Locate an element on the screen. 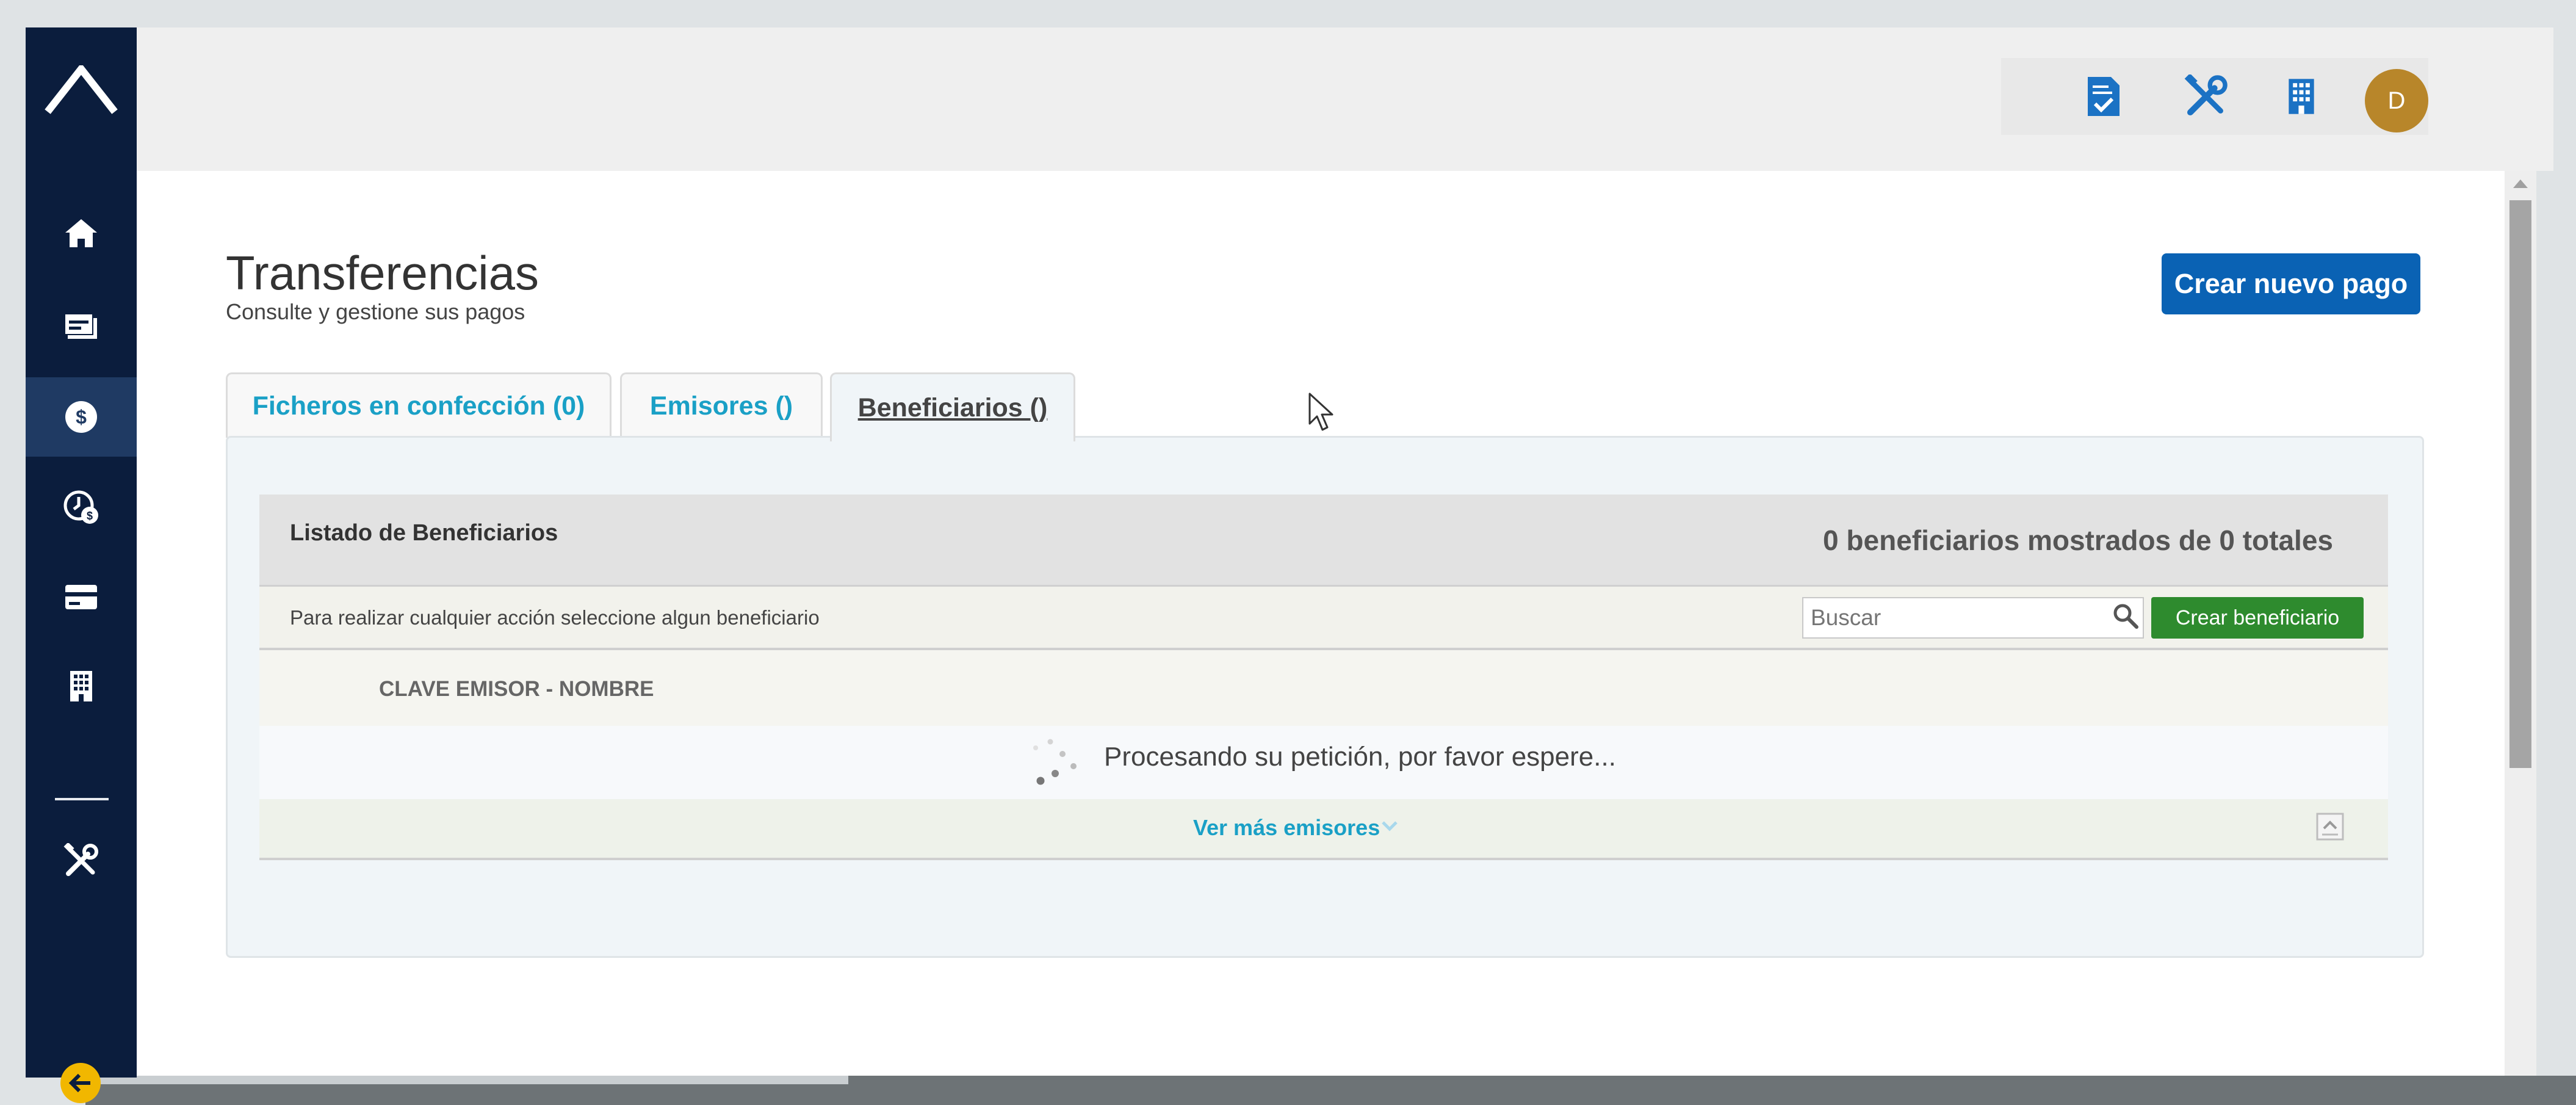  window-bottom-bar is located at coordinates (1330, 1090).